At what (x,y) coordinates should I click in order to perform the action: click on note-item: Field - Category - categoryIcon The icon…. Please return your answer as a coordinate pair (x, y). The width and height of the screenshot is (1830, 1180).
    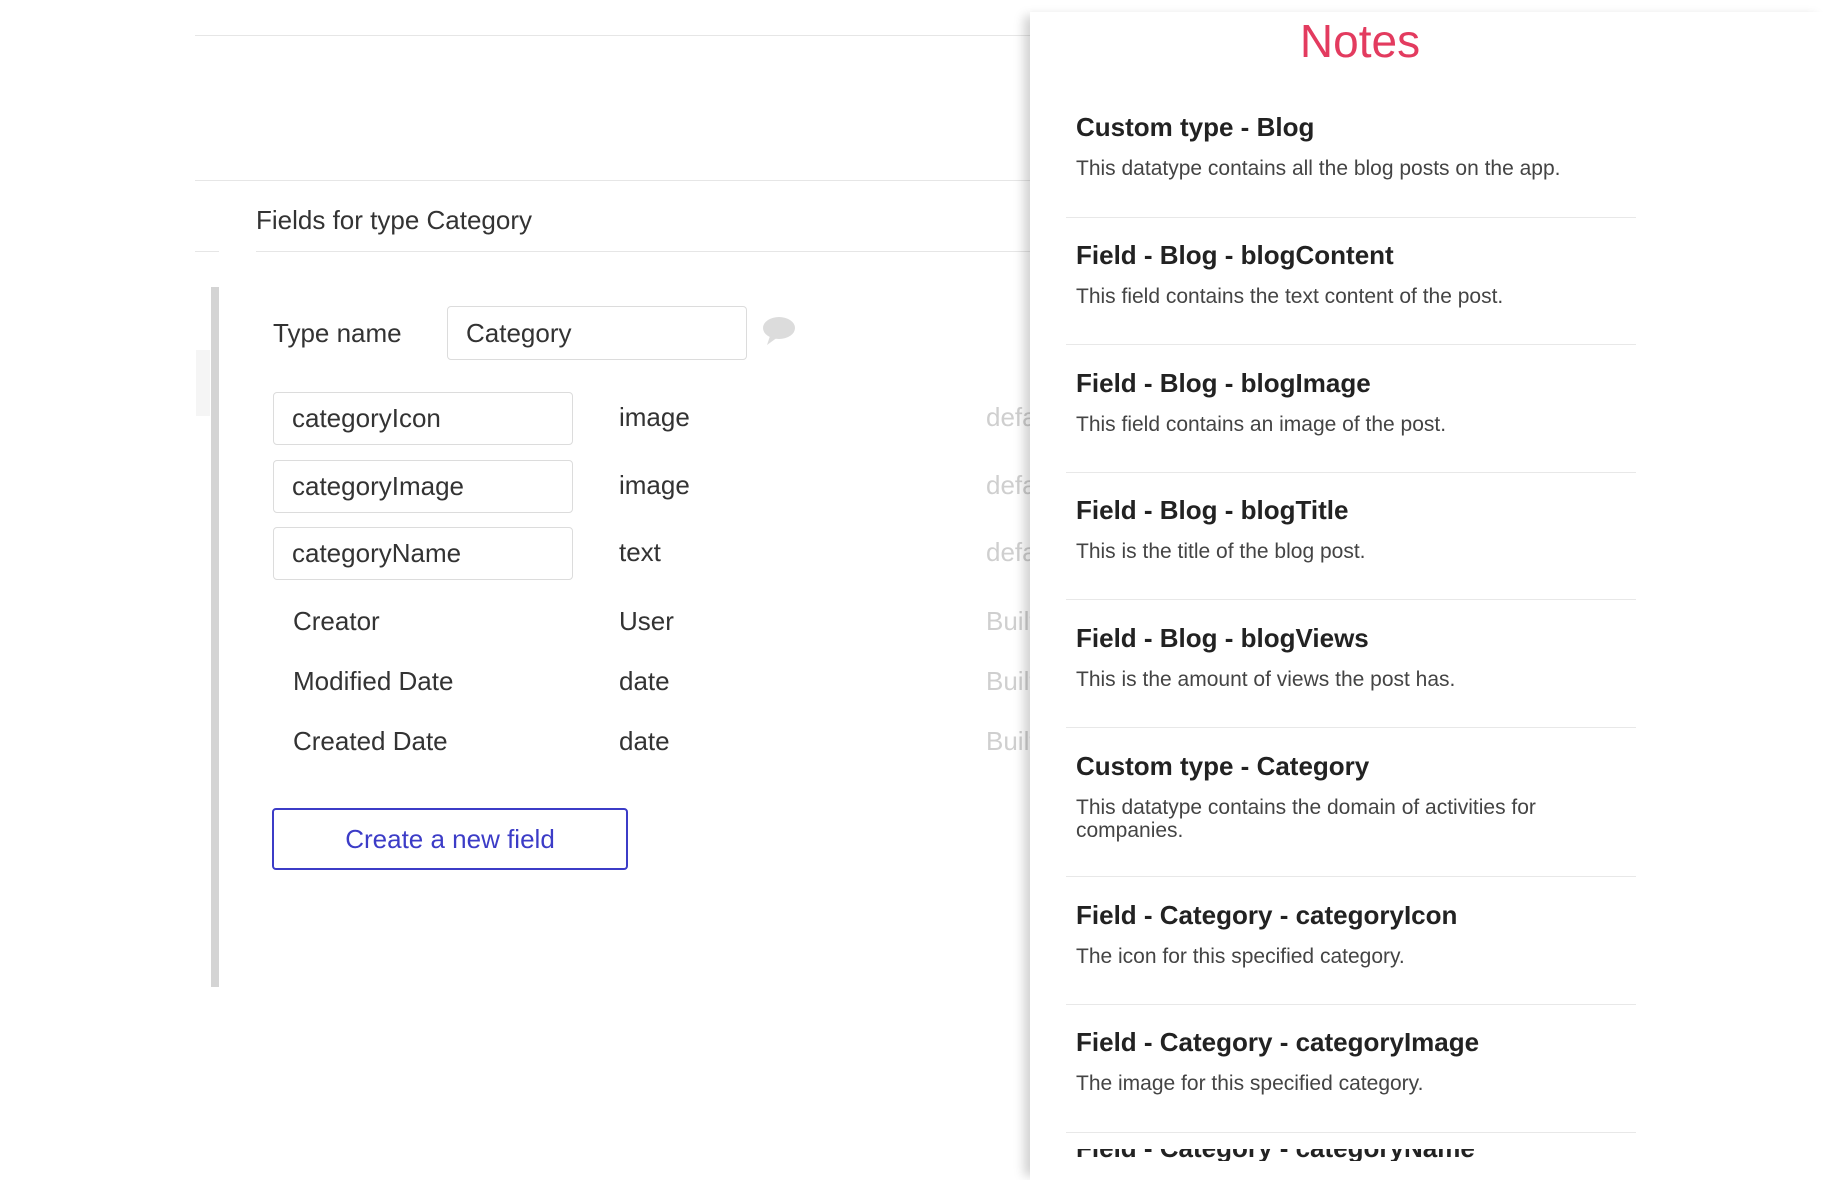
    Looking at the image, I should click on (1361, 934).